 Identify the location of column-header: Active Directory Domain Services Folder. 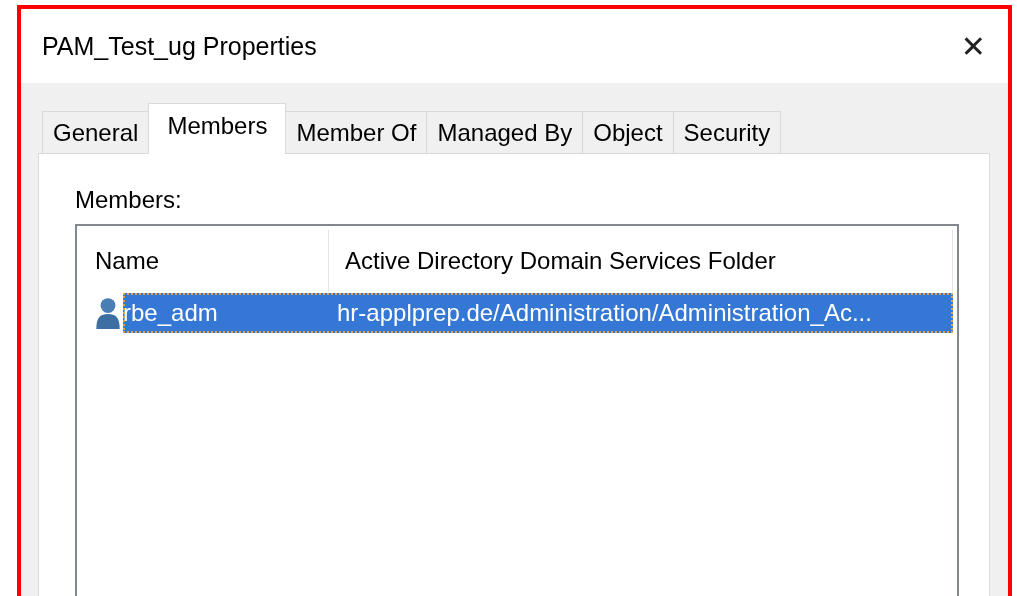
(641, 261).